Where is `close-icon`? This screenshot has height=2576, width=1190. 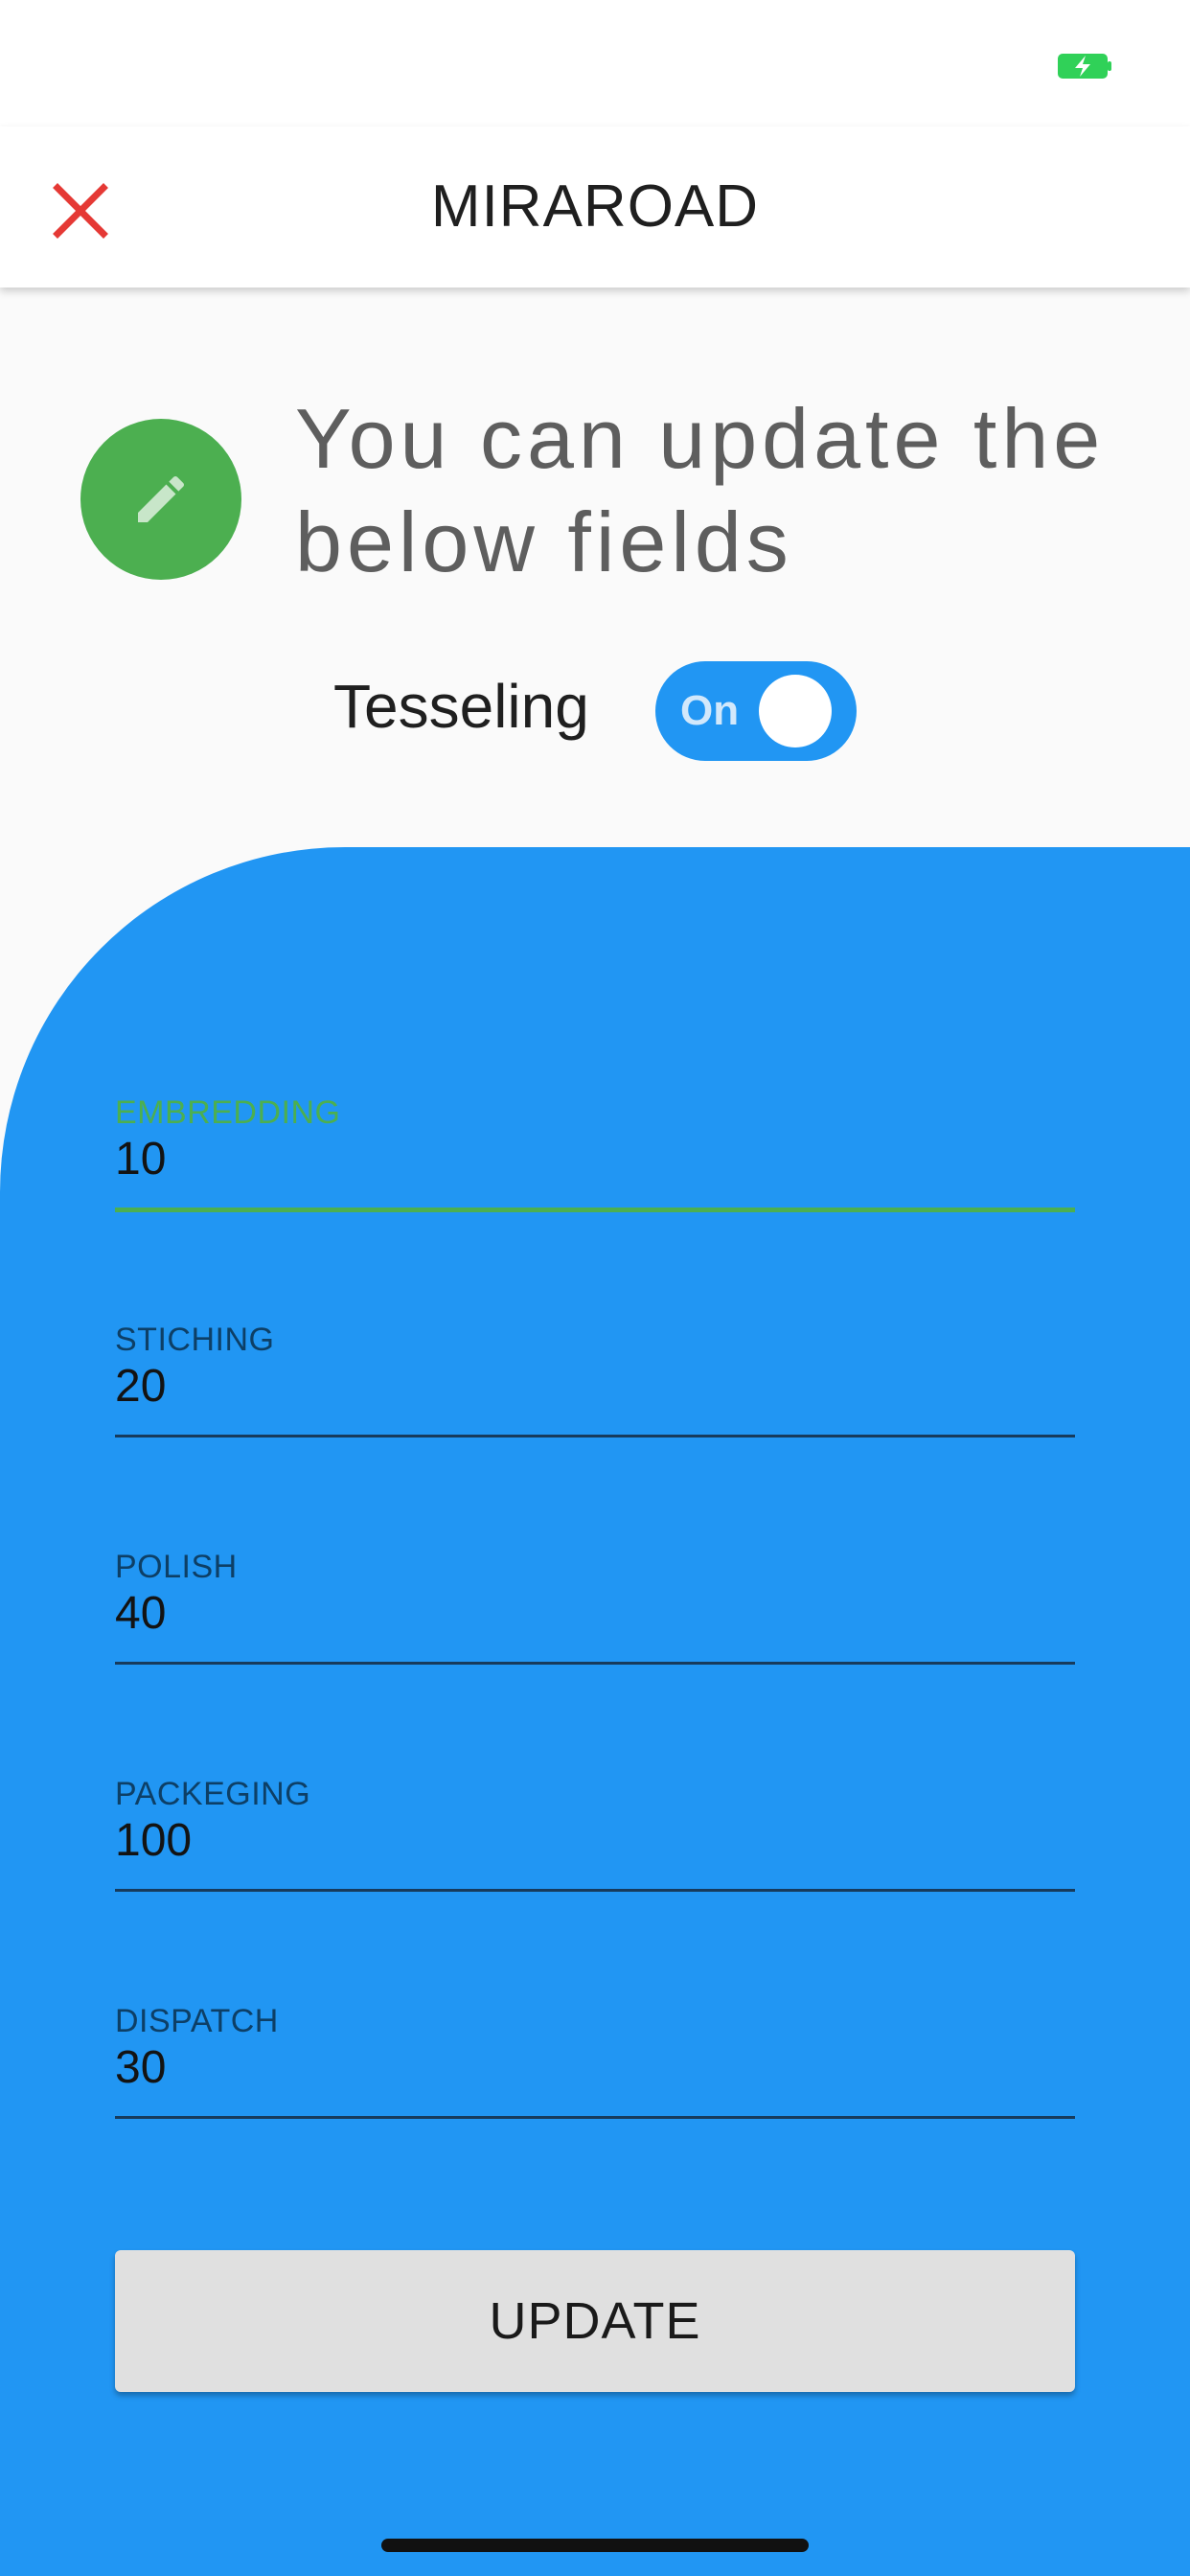 close-icon is located at coordinates (81, 211).